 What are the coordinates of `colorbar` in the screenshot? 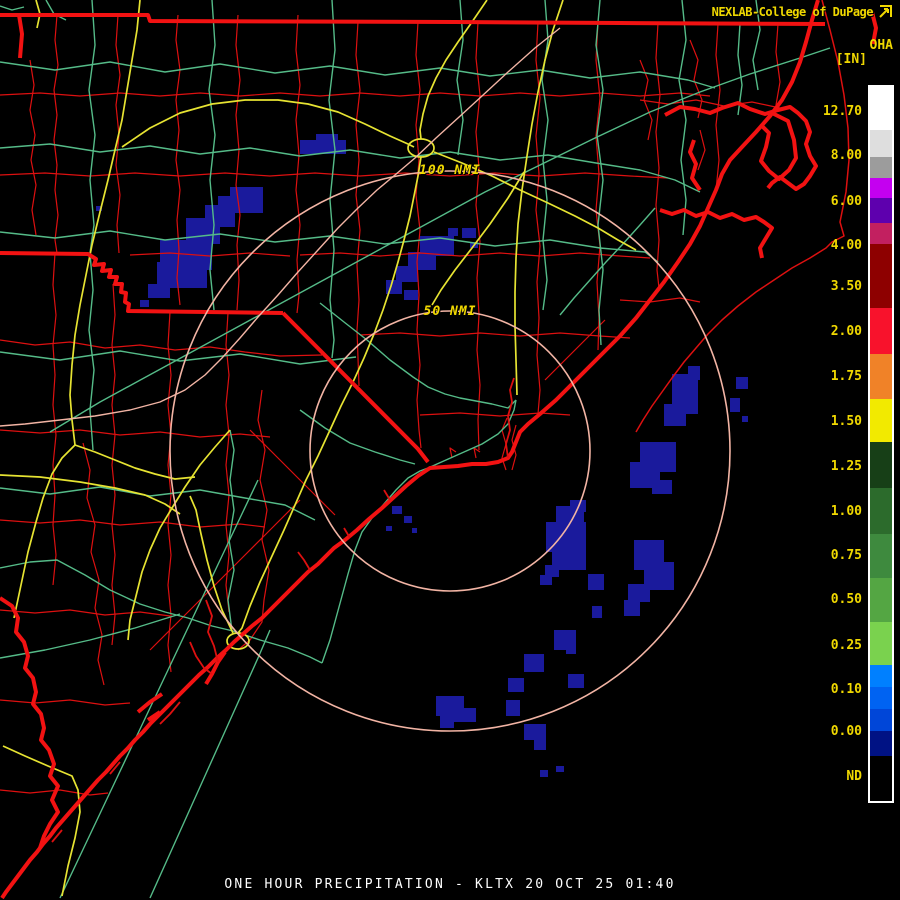 It's located at (881, 444).